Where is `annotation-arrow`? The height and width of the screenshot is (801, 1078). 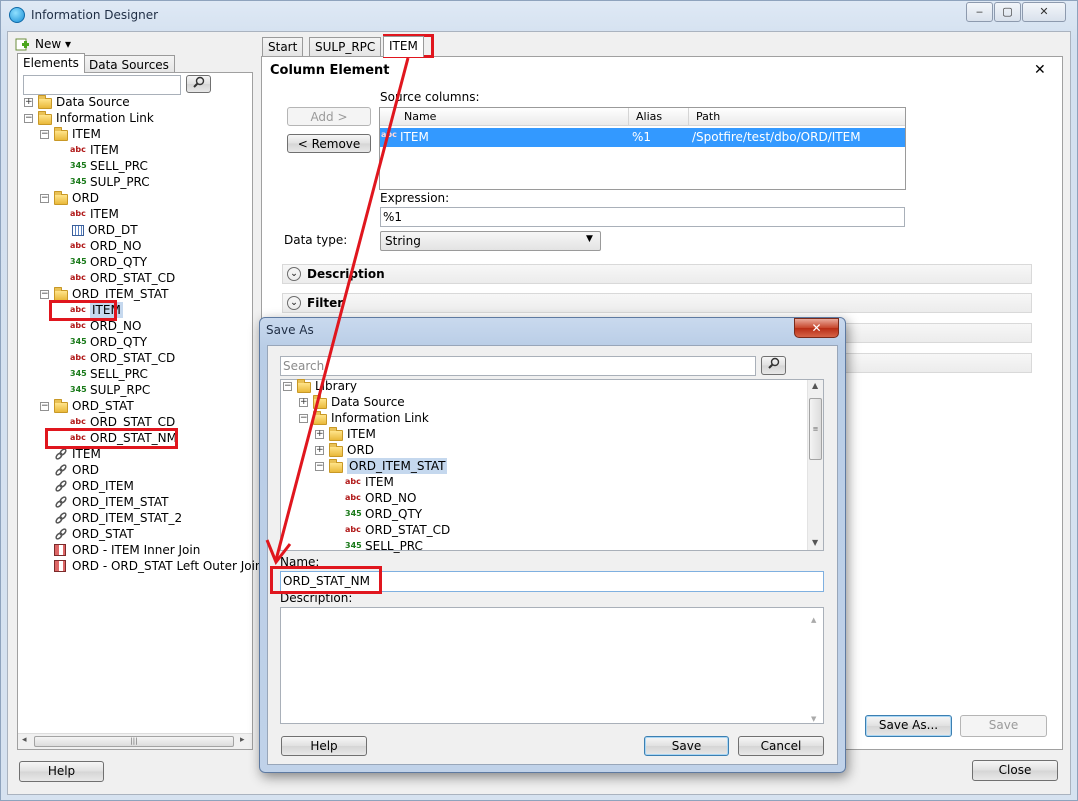
annotation-arrow is located at coordinates (337, 311).